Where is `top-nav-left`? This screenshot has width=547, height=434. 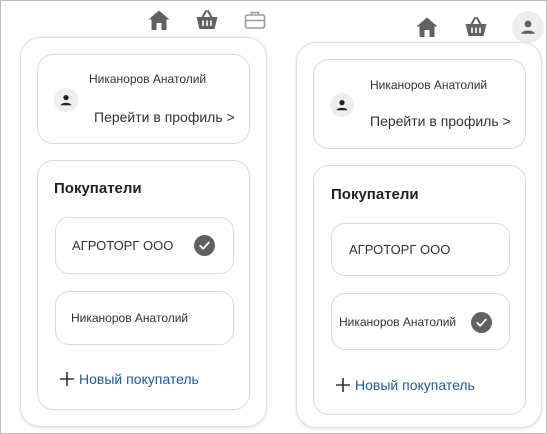 top-nav-left is located at coordinates (207, 20).